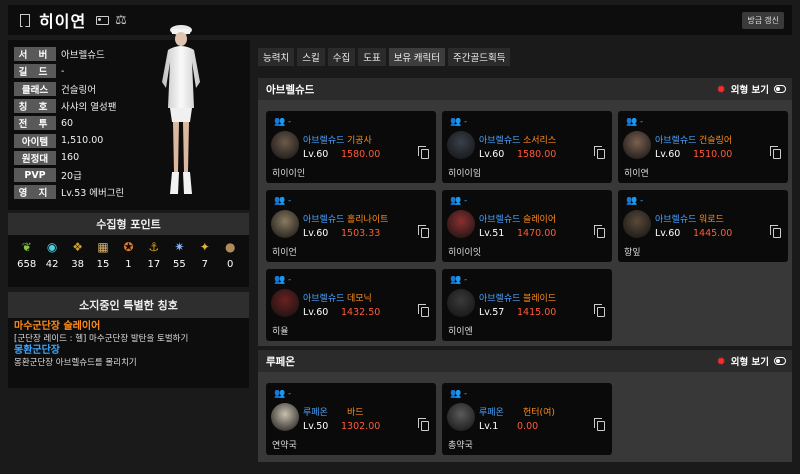  I want to click on character-card: 👥 - 아브렐슈드 홀리나이트 Lv.60 1503.33 히이언, so click(351, 226).